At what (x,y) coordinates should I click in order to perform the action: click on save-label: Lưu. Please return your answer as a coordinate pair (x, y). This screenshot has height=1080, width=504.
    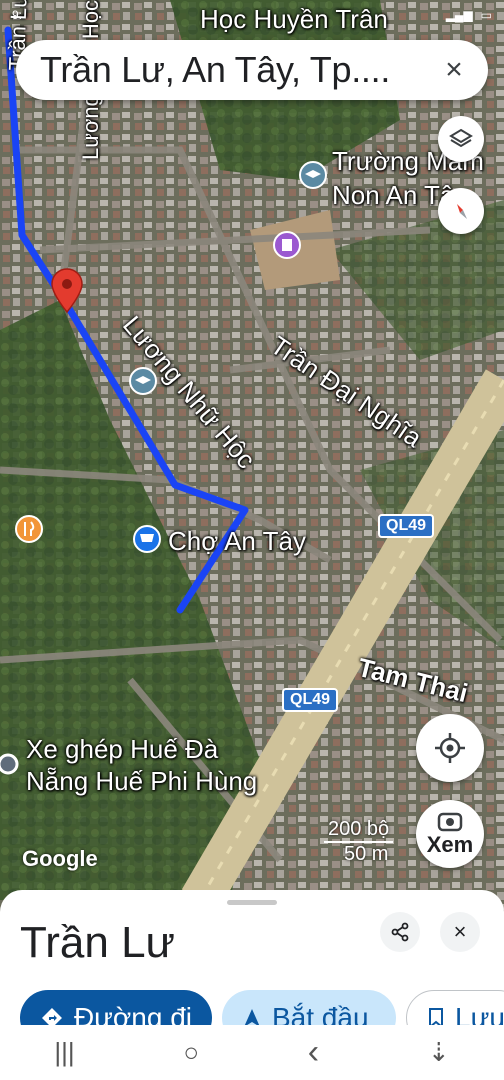
    Looking at the image, I should click on (479, 1013).